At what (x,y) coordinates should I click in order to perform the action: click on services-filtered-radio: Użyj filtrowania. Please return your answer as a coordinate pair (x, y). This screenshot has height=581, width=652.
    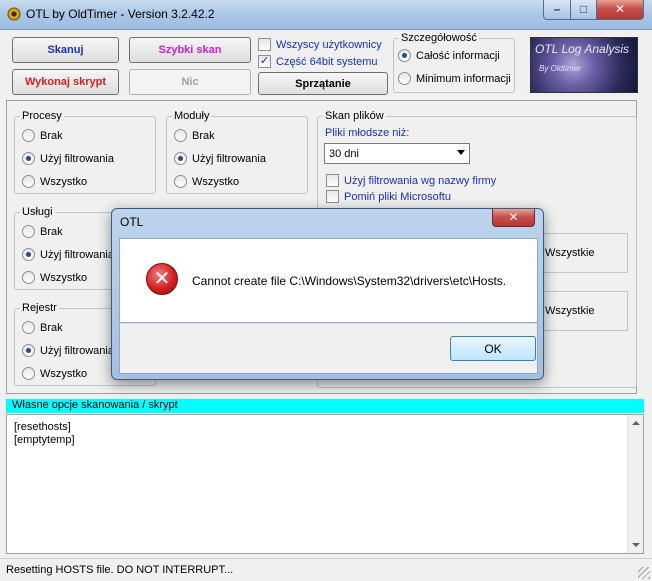
    Looking at the image, I should click on (68, 254).